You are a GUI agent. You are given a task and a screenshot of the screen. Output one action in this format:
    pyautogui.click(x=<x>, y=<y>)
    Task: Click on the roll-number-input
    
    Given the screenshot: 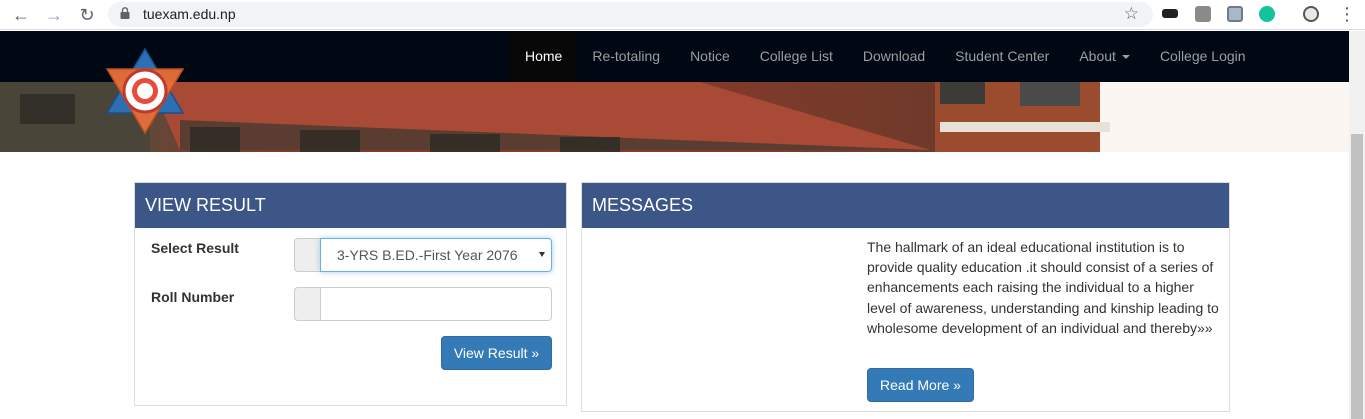 What is the action you would take?
    pyautogui.click(x=436, y=304)
    